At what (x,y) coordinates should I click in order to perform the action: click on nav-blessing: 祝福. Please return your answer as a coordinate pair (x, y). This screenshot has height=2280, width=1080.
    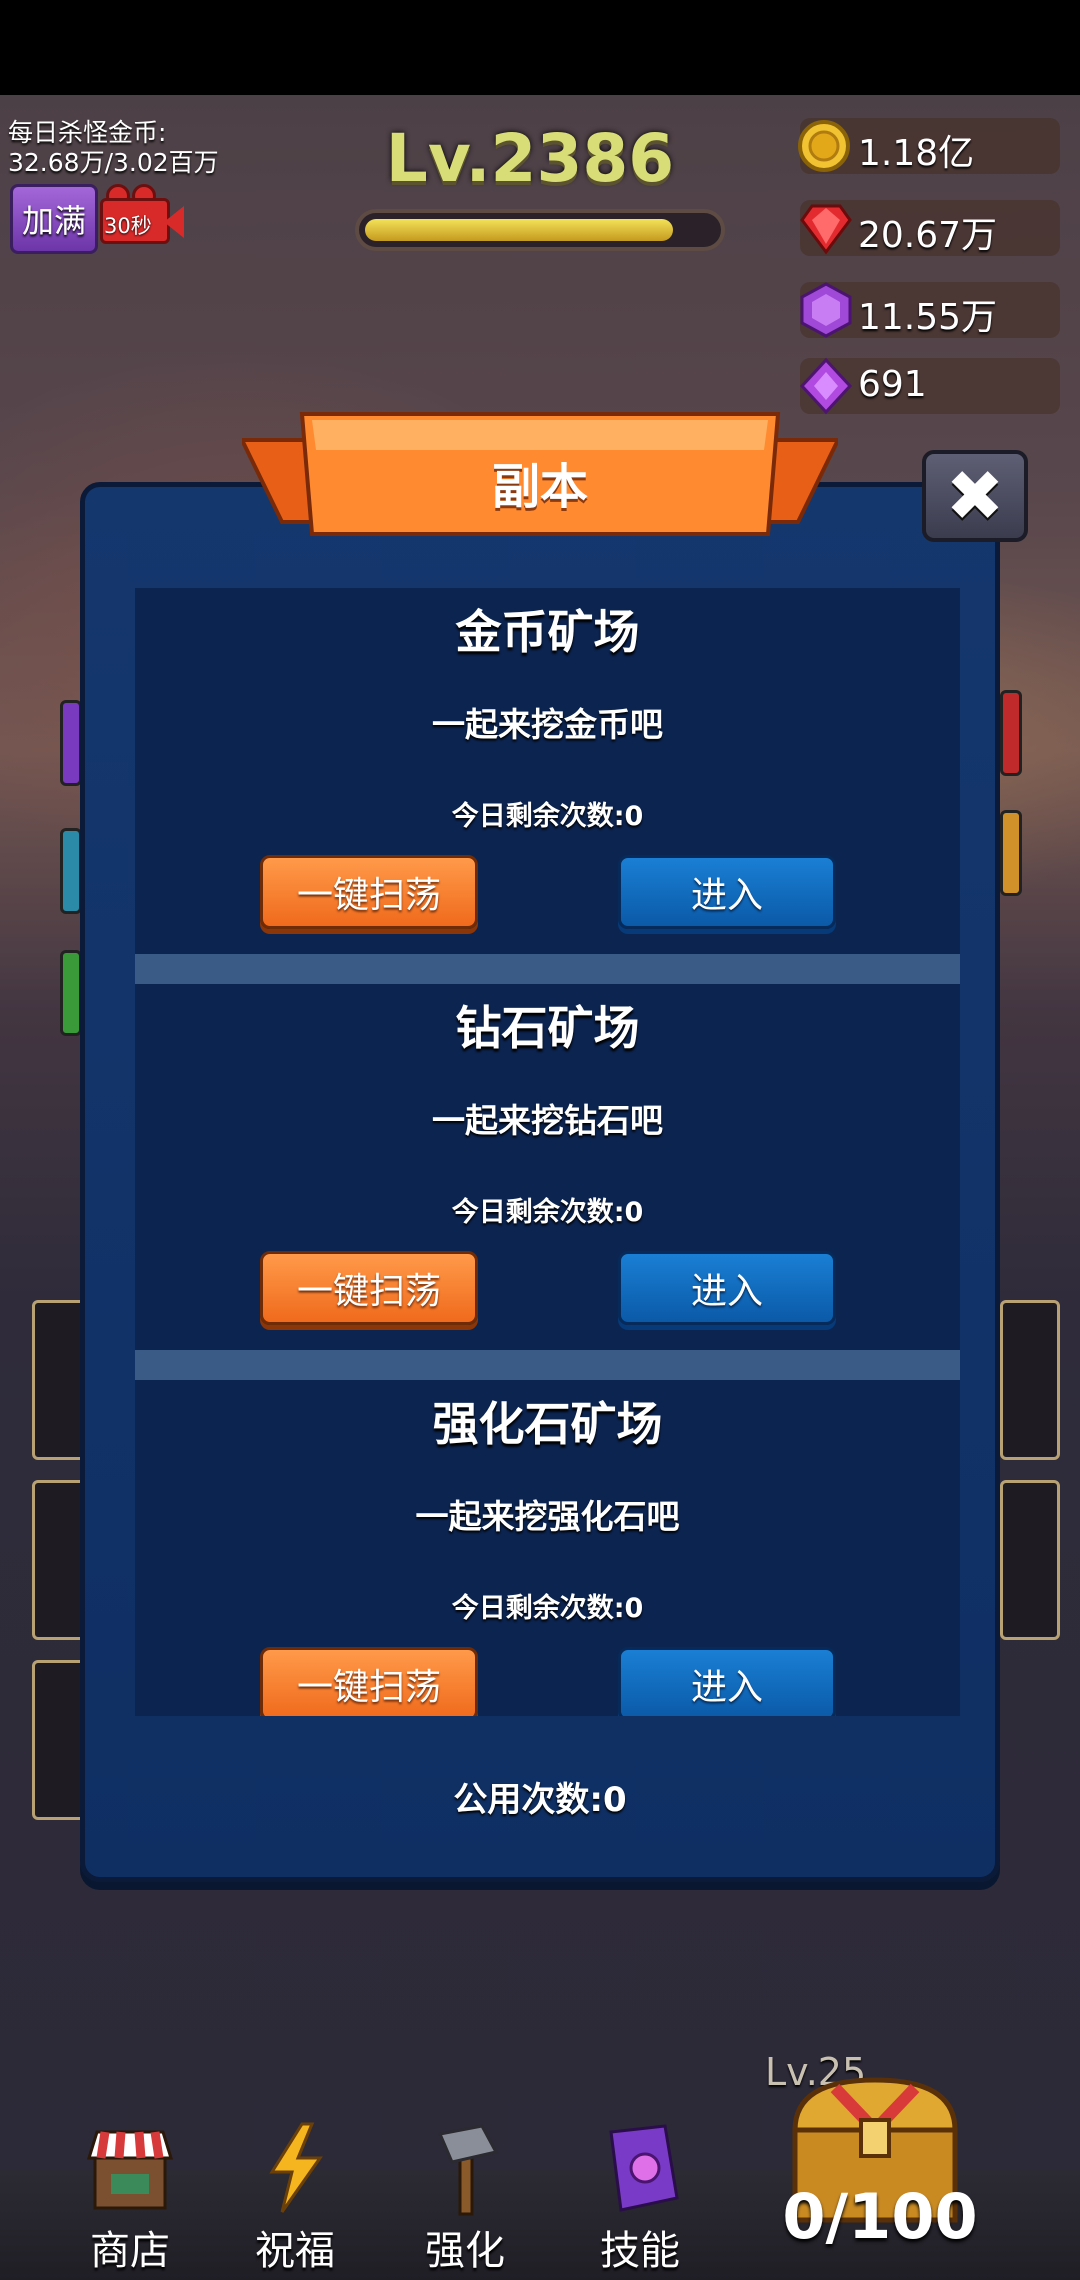
    Looking at the image, I should click on (295, 2198).